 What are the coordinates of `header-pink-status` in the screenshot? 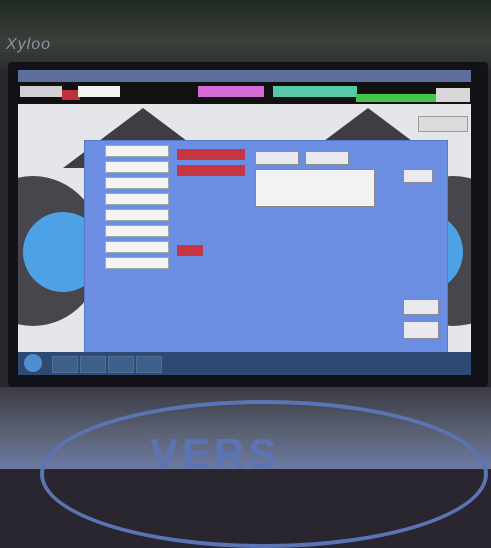 It's located at (231, 91).